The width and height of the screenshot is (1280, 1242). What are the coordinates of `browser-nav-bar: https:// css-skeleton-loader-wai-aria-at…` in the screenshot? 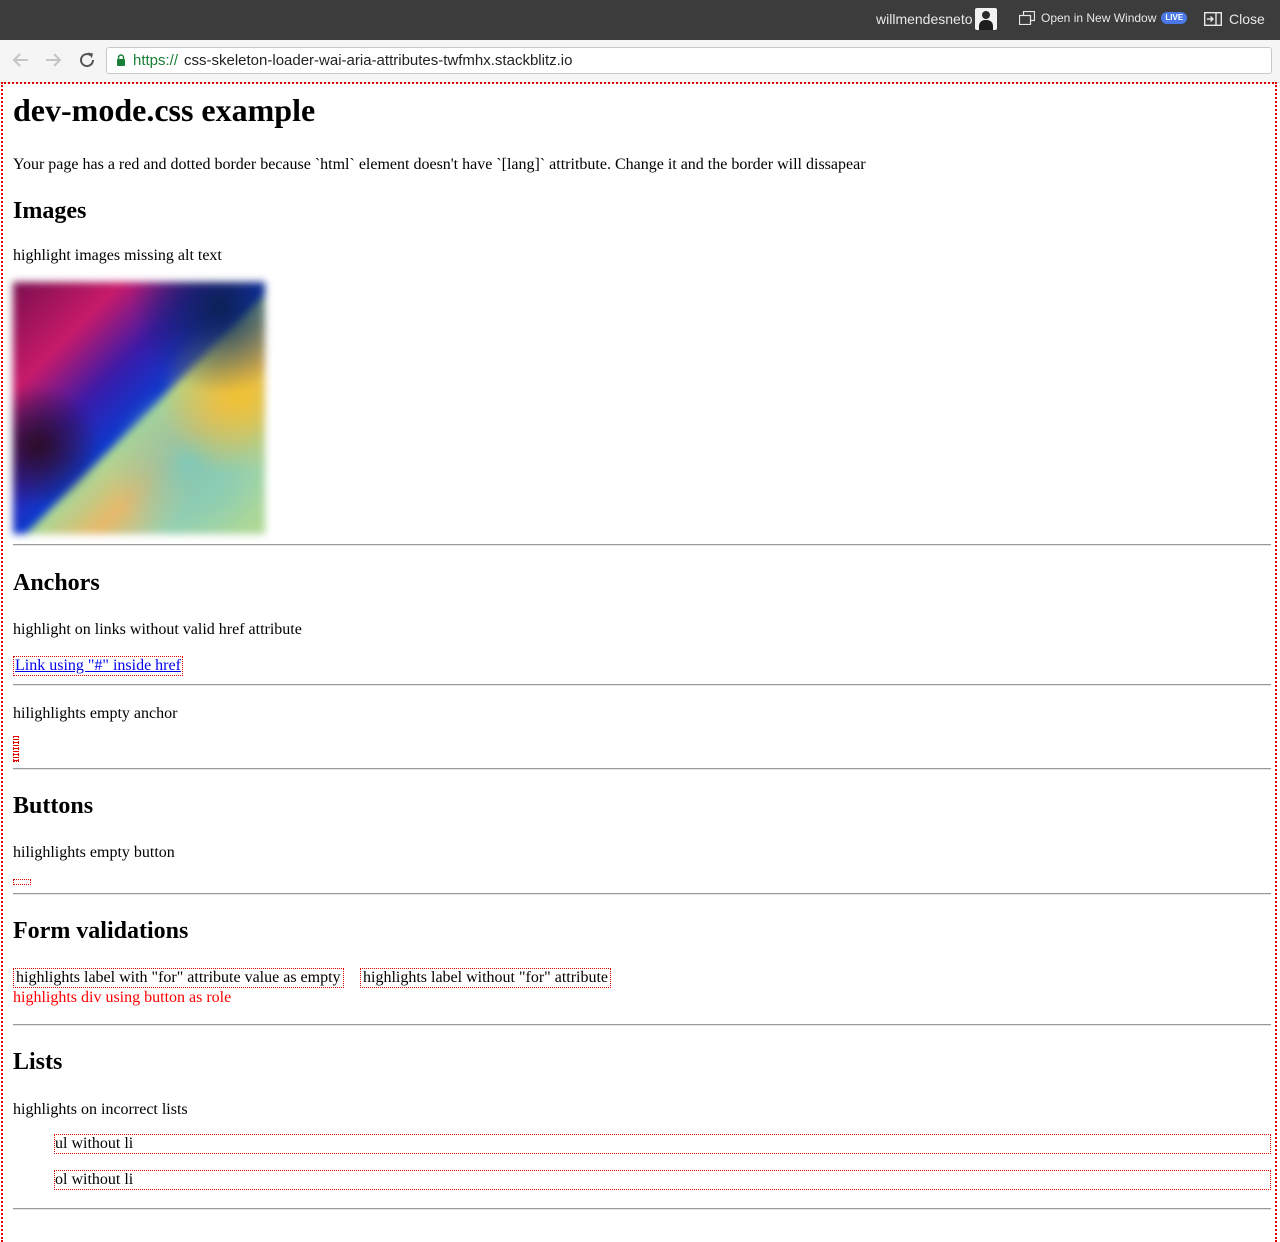 It's located at (640, 61).